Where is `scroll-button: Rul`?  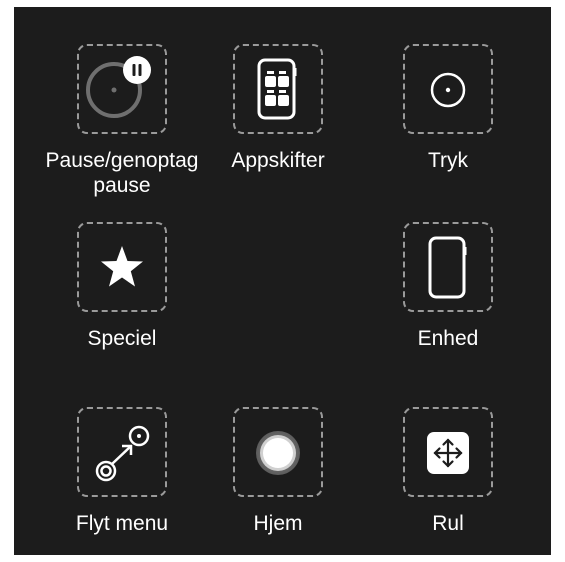 scroll-button: Rul is located at coordinates (448, 455).